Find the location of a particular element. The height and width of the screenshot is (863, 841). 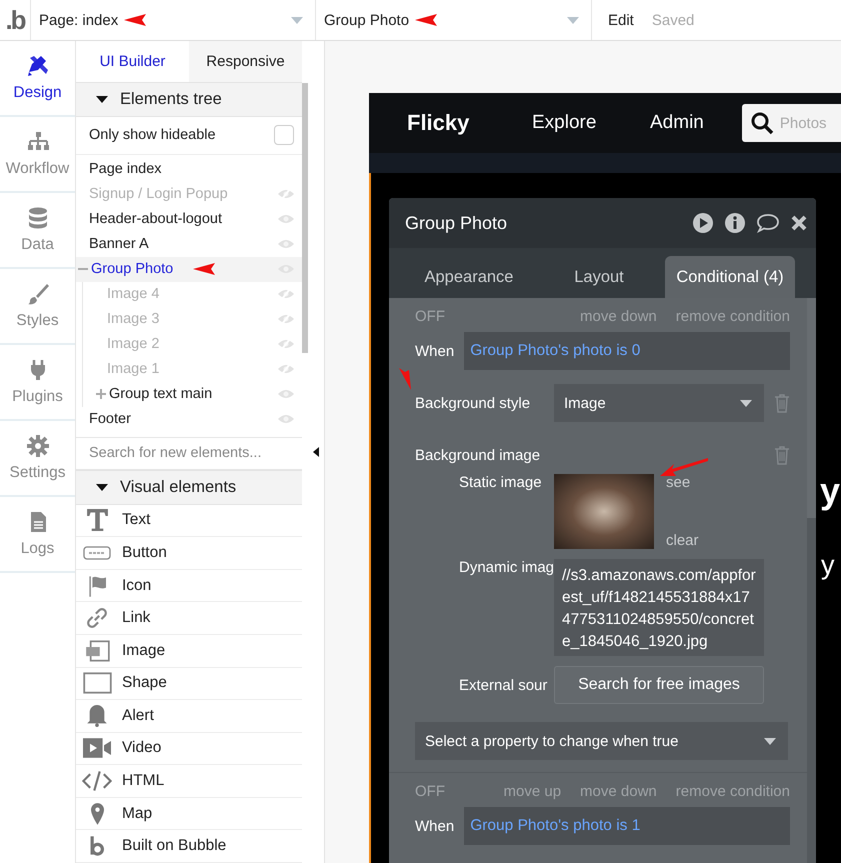

logo: .b is located at coordinates (15, 20).